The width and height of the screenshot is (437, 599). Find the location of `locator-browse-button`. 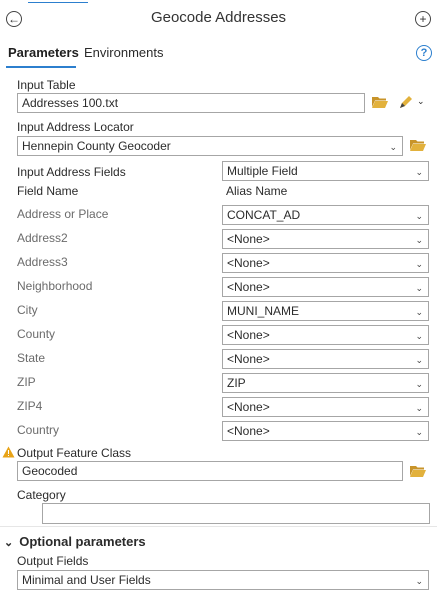

locator-browse-button is located at coordinates (418, 146).